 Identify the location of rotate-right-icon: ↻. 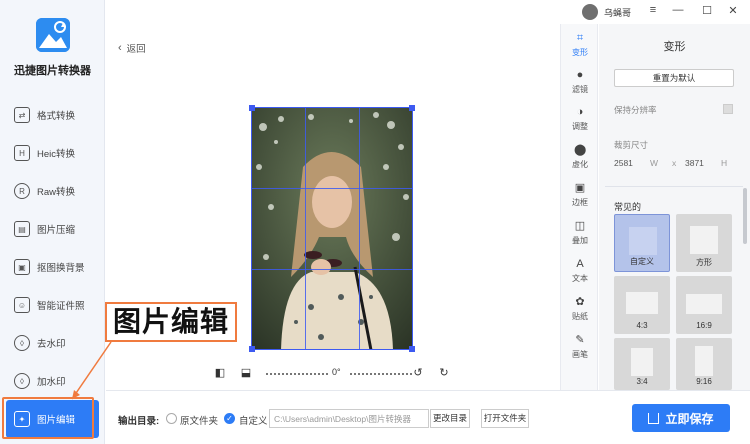
(444, 373).